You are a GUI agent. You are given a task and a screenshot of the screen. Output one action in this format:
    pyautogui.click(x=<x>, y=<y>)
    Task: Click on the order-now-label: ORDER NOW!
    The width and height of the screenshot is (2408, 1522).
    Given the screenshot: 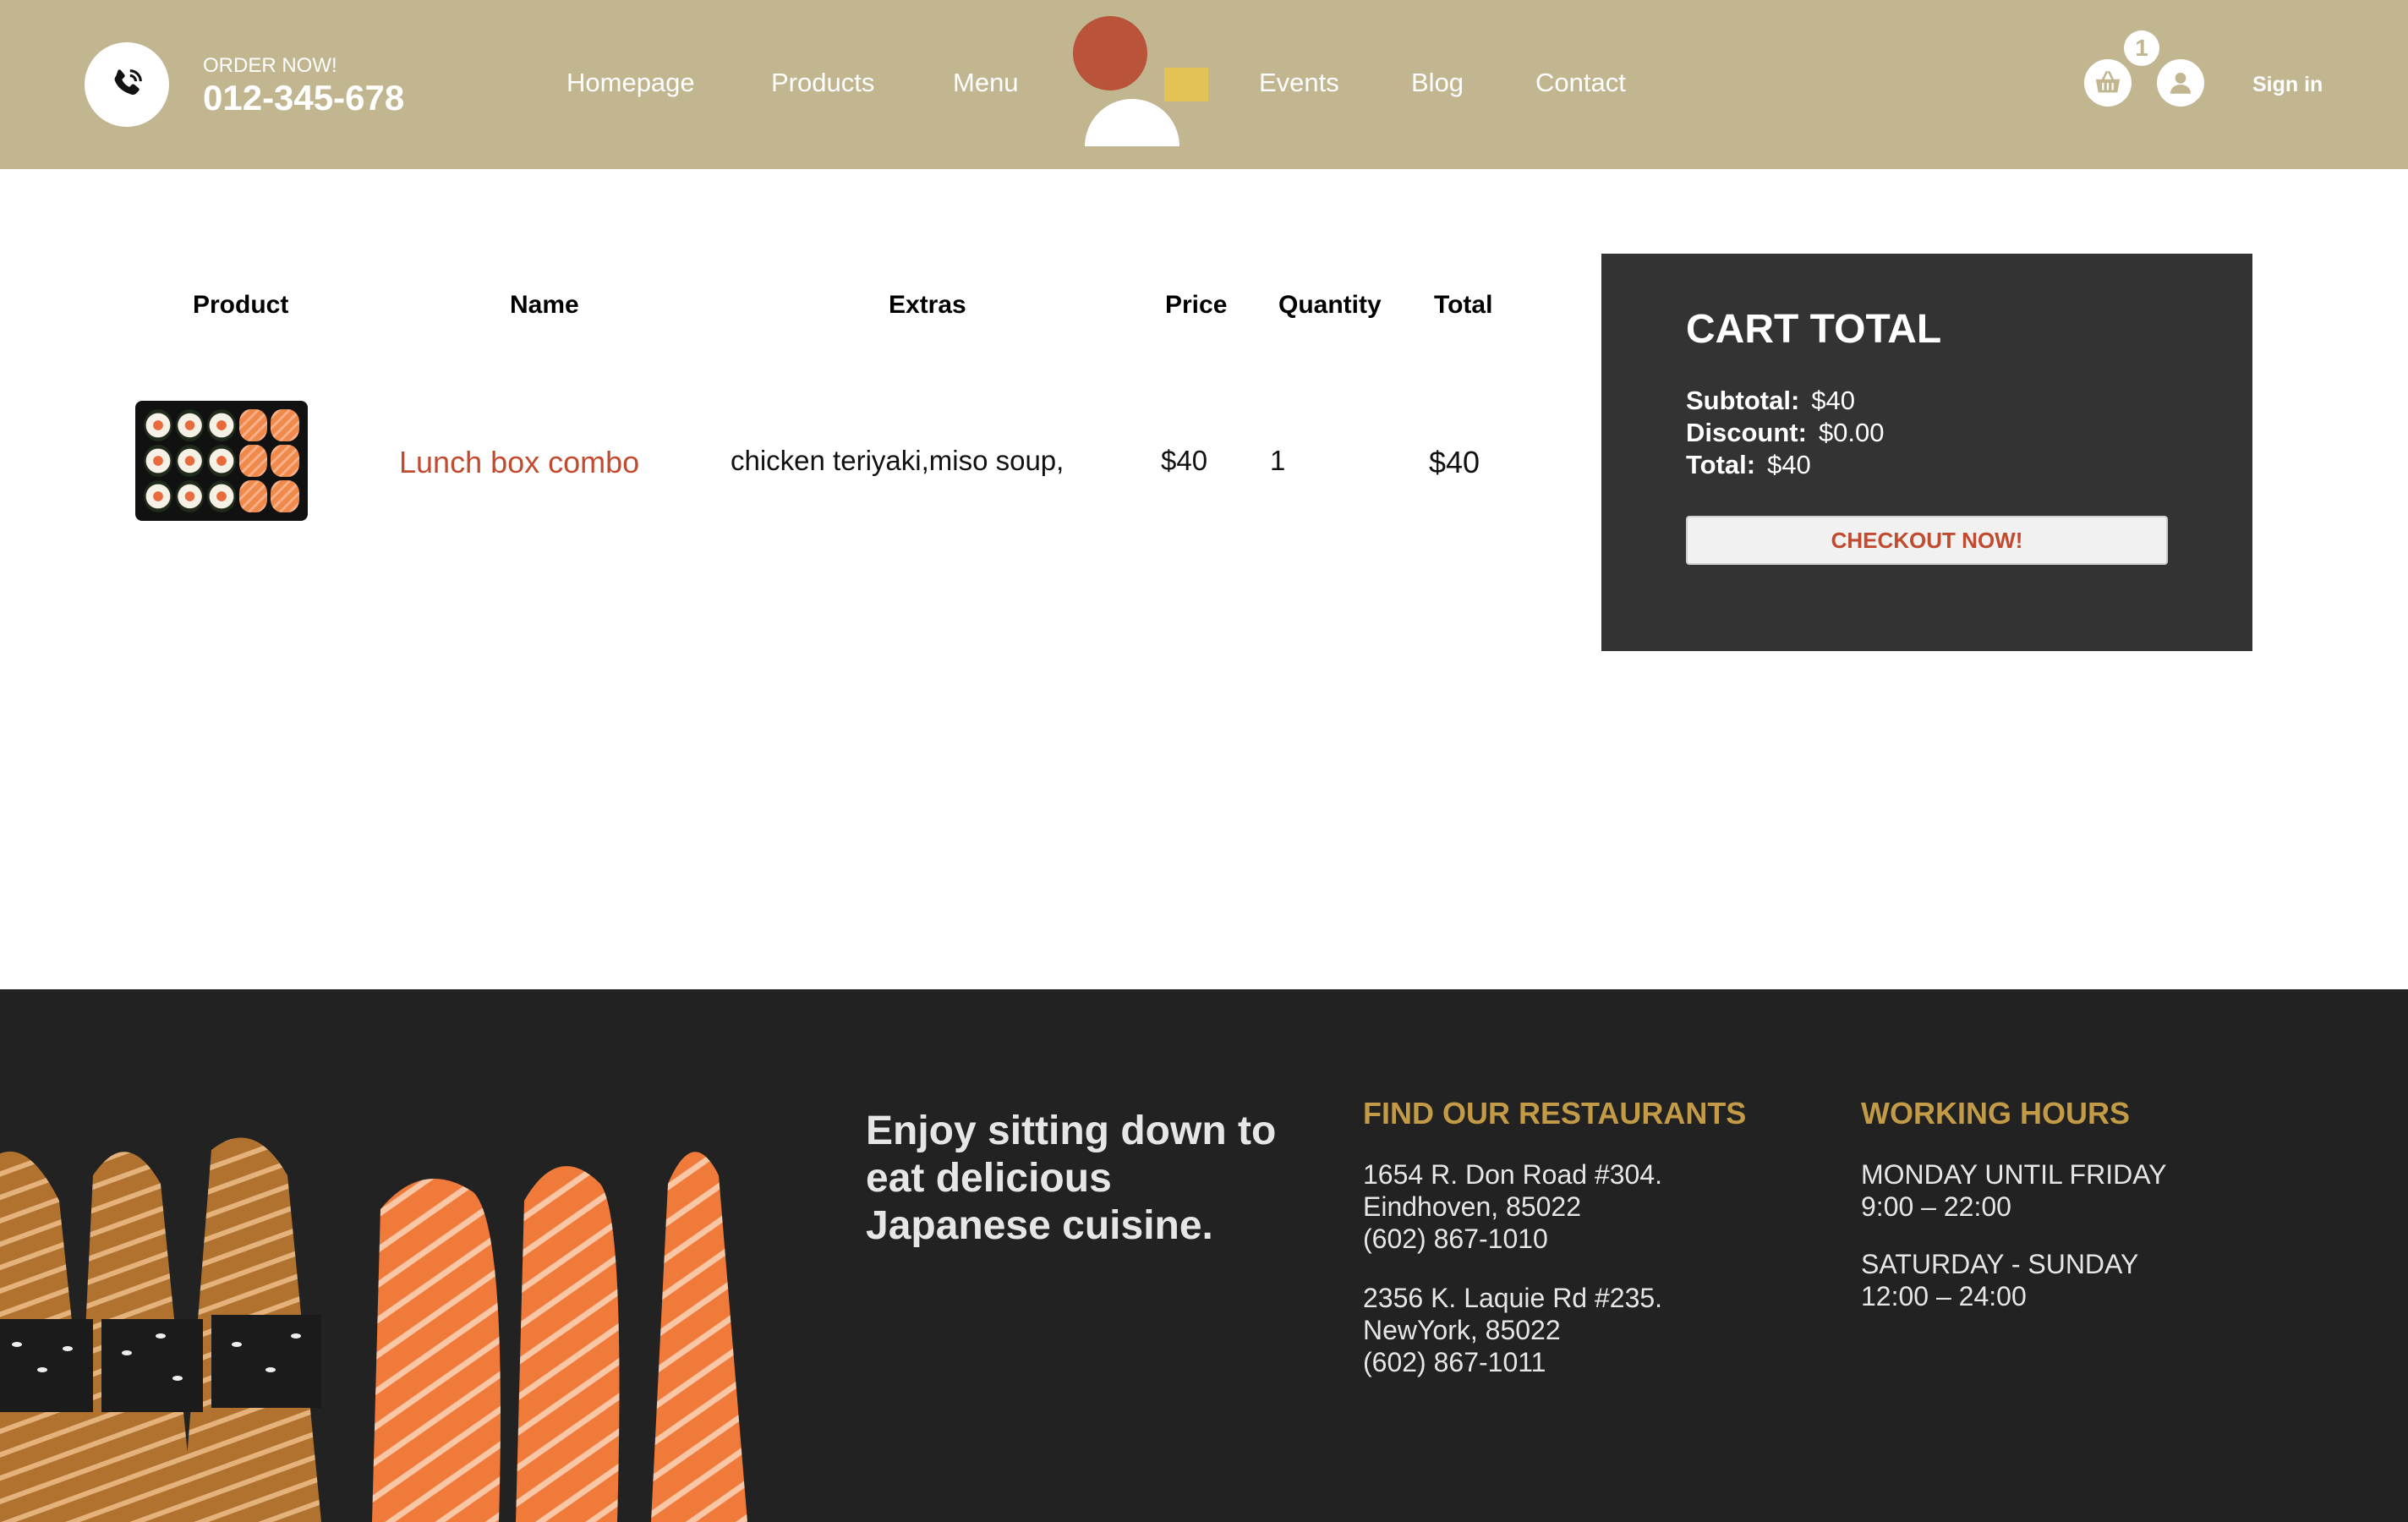 What is the action you would take?
    pyautogui.click(x=270, y=65)
    